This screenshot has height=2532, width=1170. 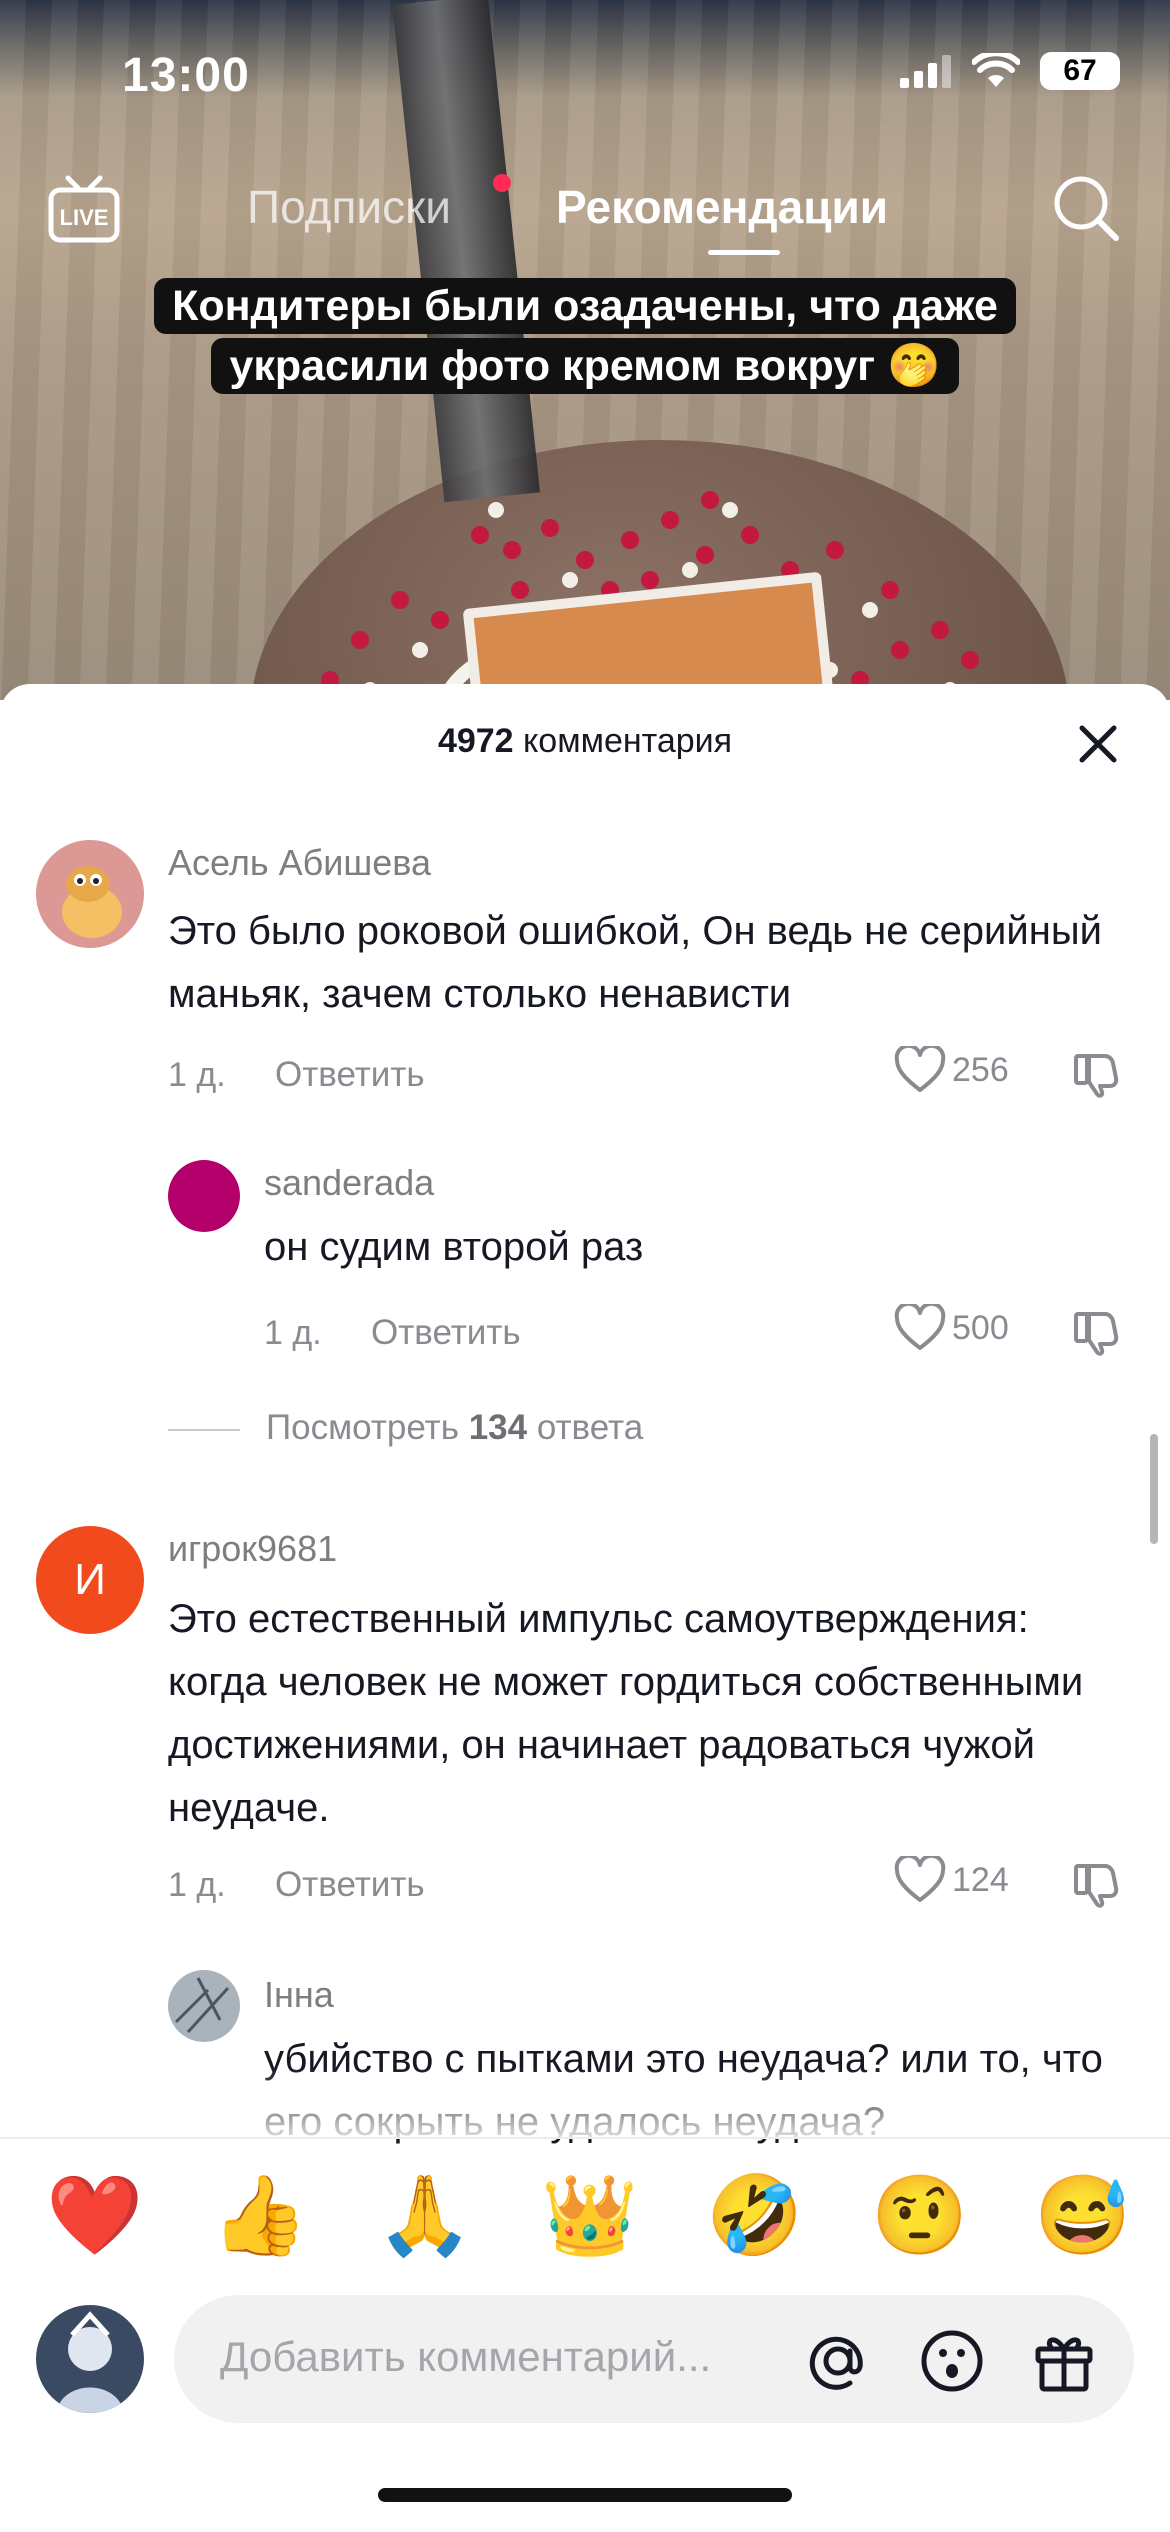 What do you see at coordinates (299, 863) in the screenshot?
I see `comment-username: Асель Абишева` at bounding box center [299, 863].